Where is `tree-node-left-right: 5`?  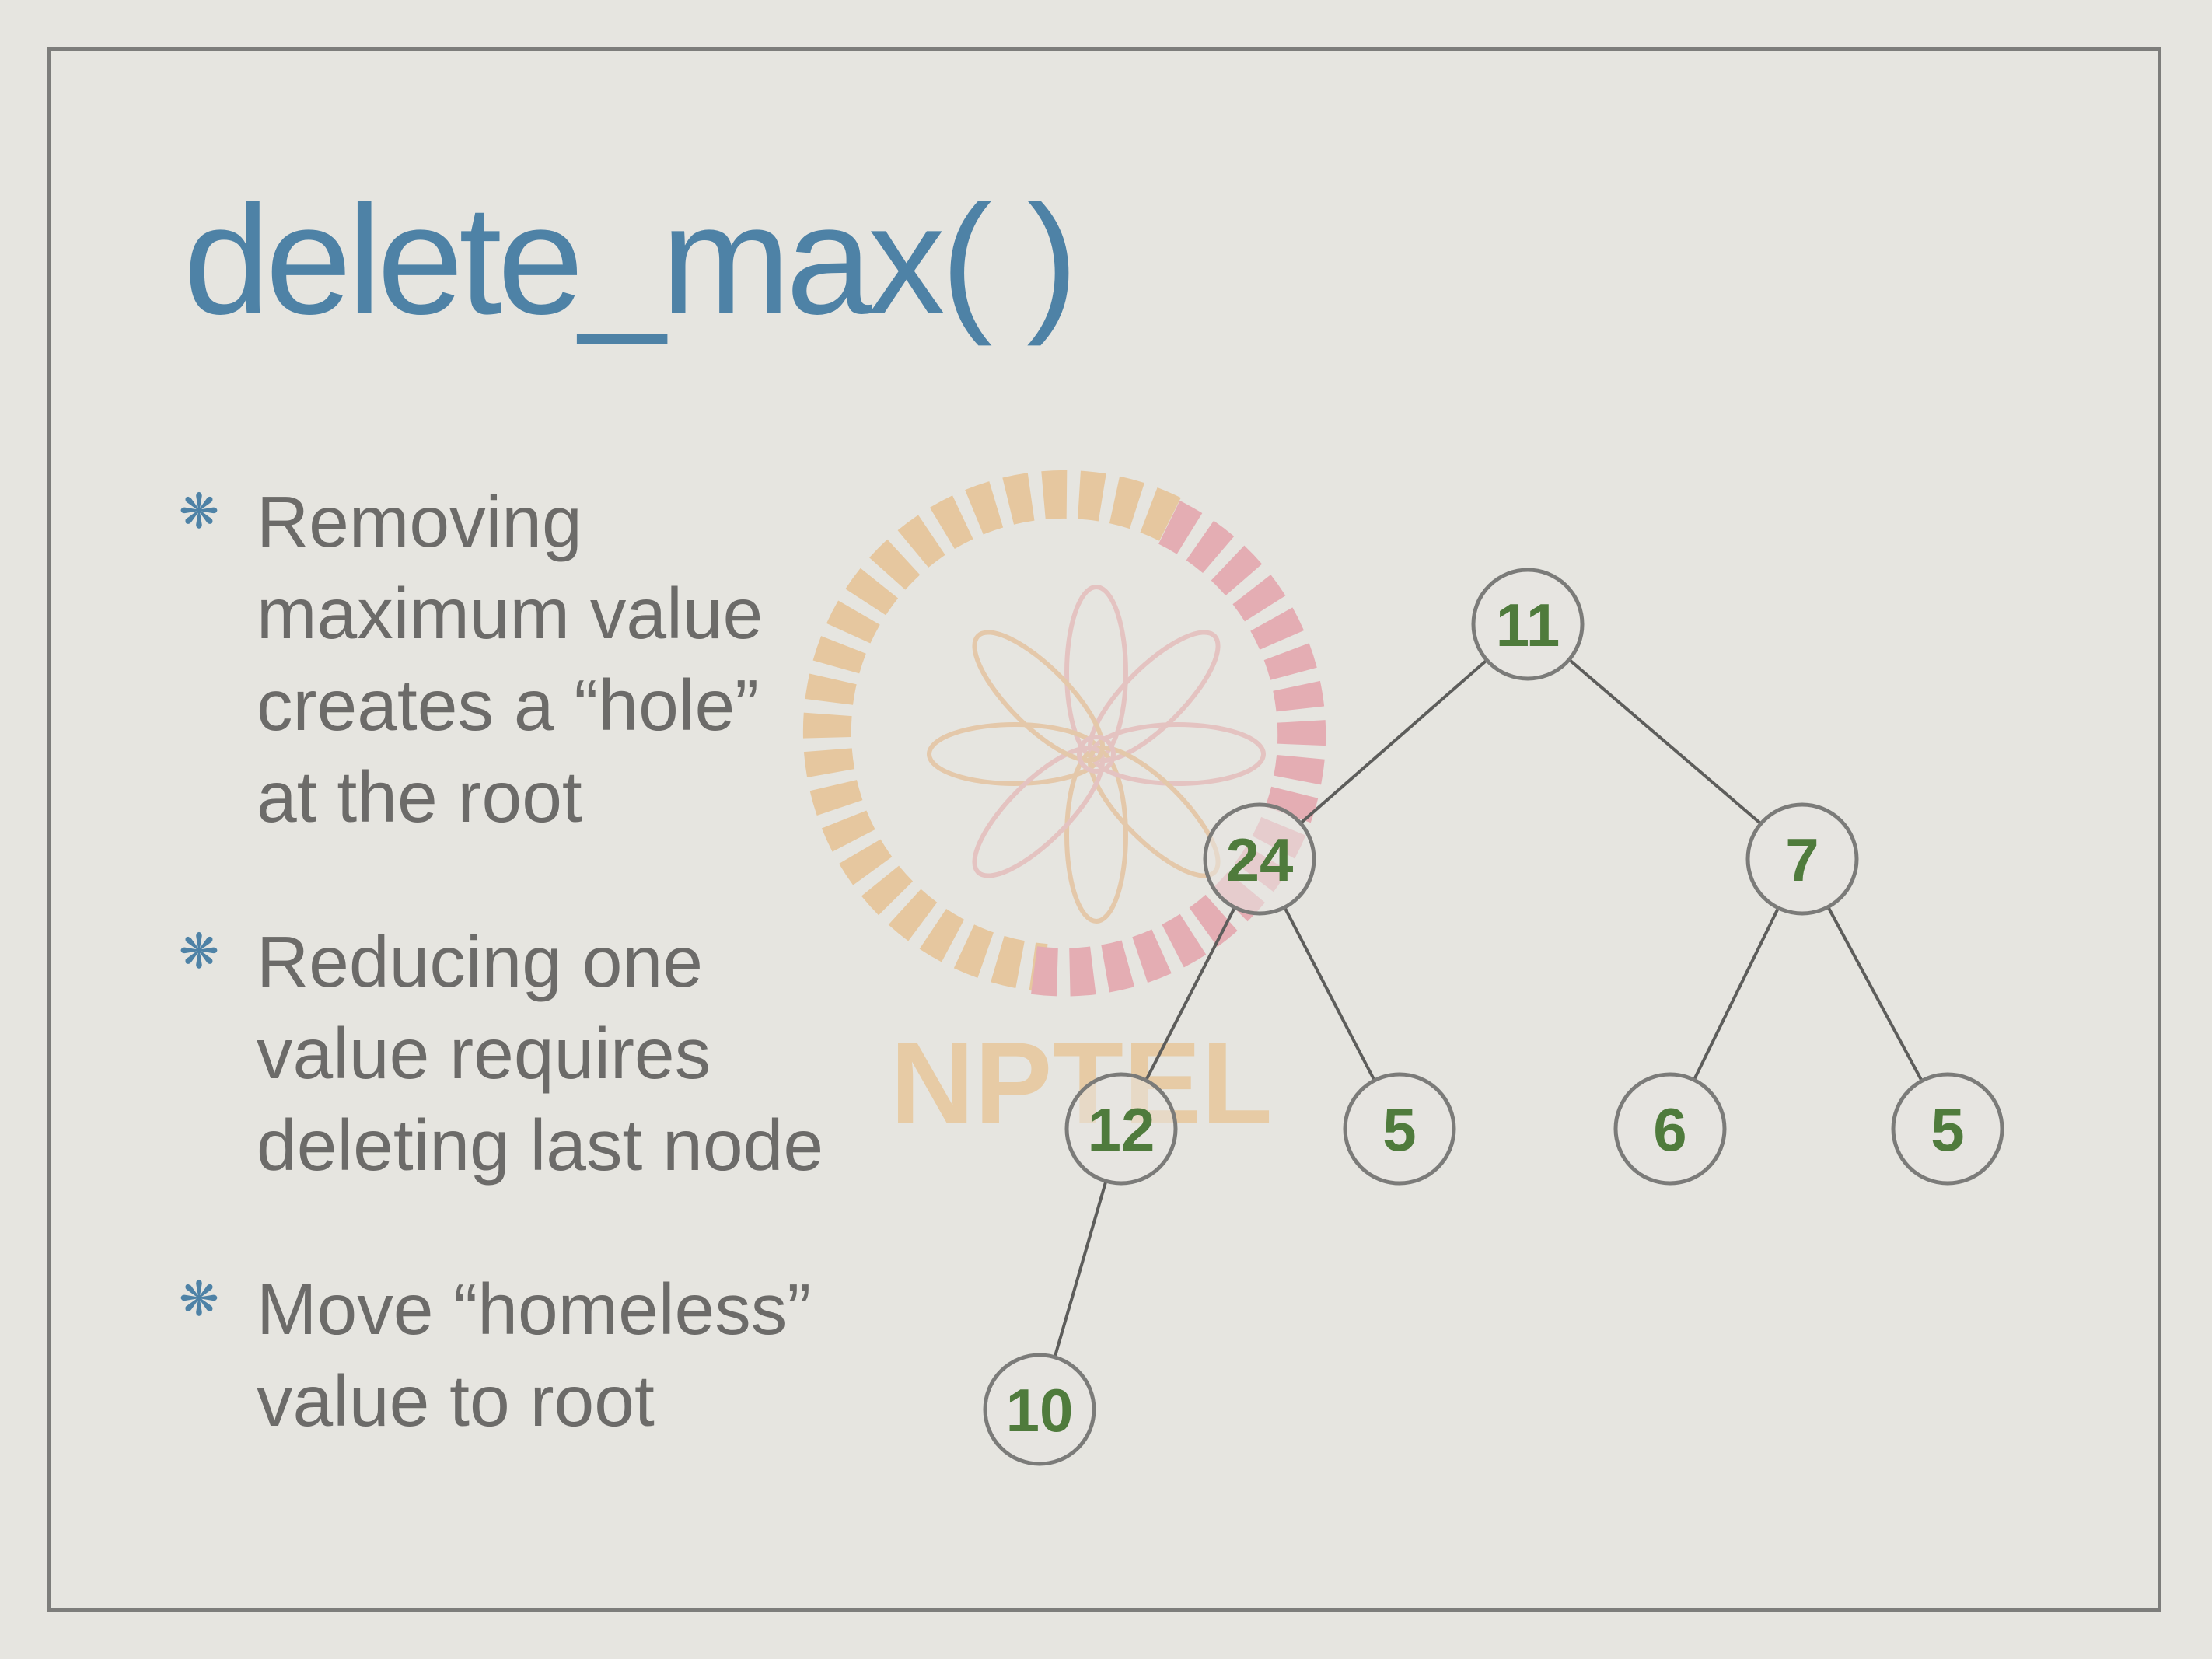
tree-node-left-right: 5 is located at coordinates (1399, 1129).